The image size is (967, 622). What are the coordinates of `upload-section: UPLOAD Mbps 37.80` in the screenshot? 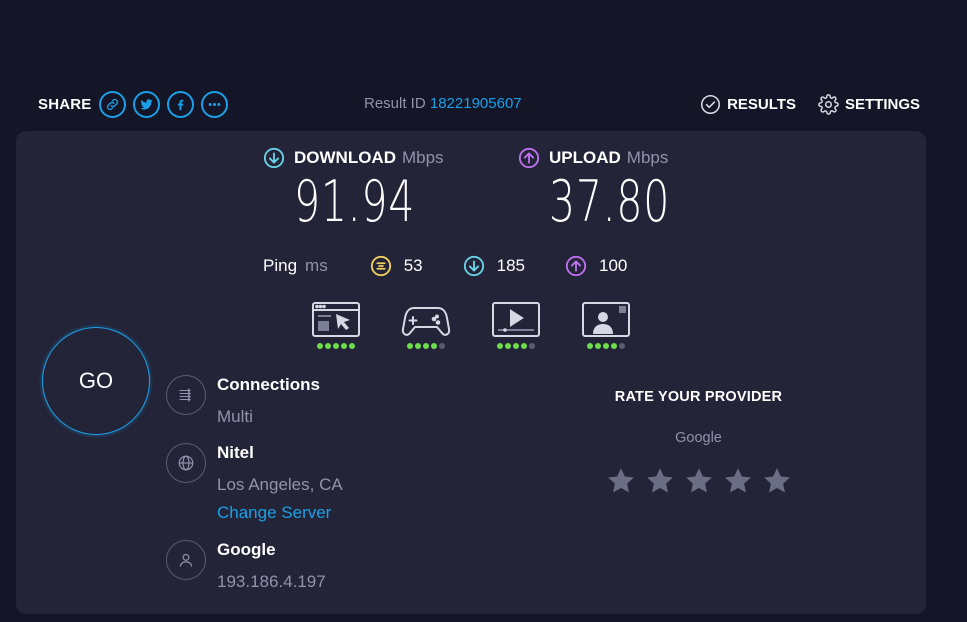 It's located at (617, 190).